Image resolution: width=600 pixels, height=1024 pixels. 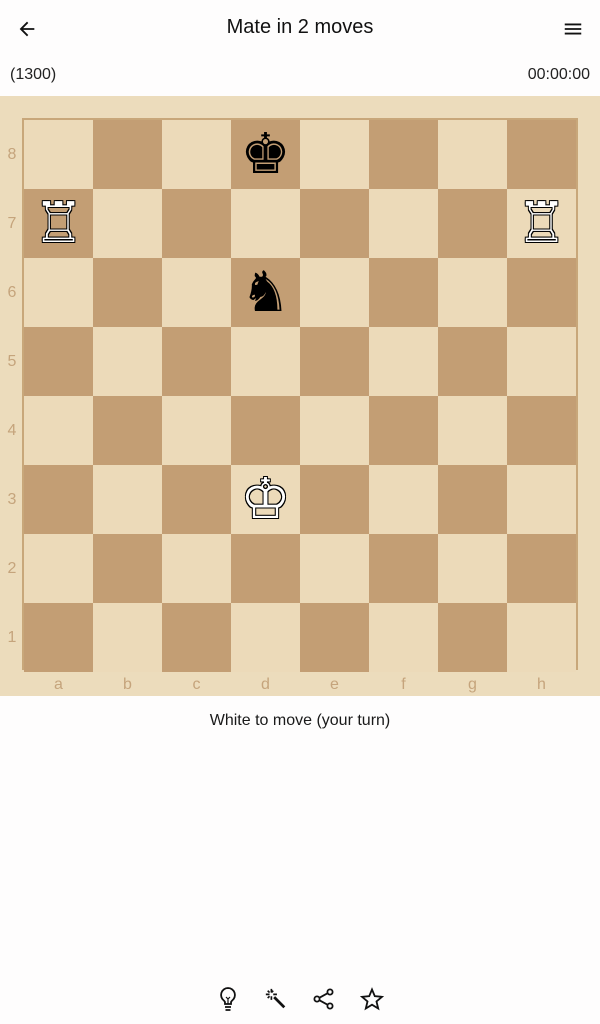 I want to click on square-g1, so click(x=472, y=637).